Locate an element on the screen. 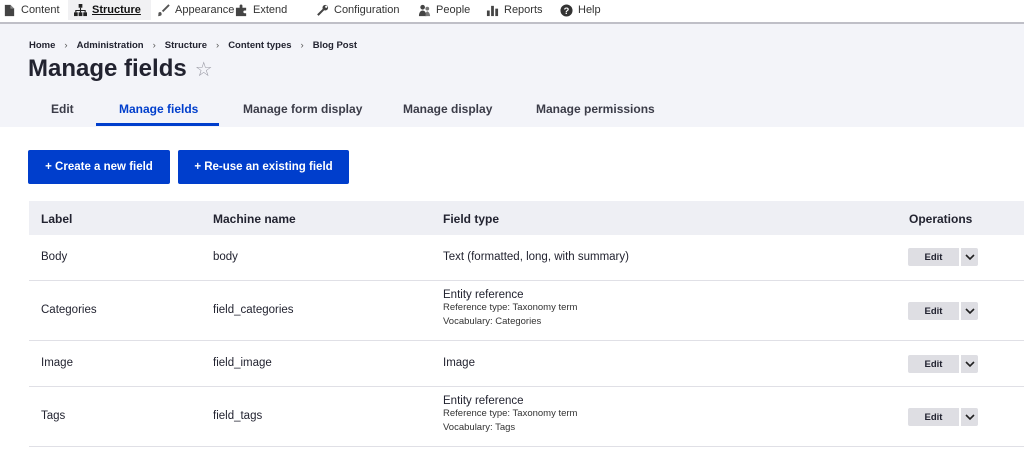 This screenshot has height=450, width=1024. toolbar-item-help: ? Help is located at coordinates (580, 10).